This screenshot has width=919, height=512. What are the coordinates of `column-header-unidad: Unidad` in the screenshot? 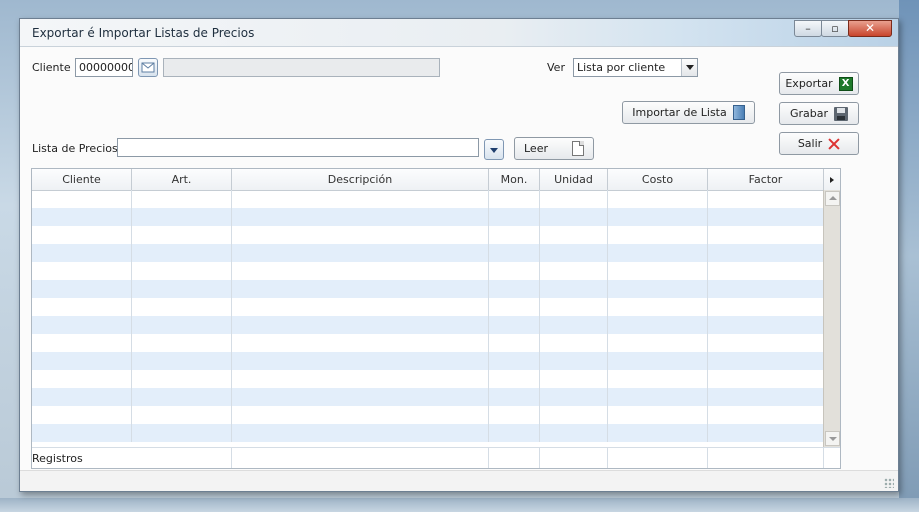 It's located at (574, 179).